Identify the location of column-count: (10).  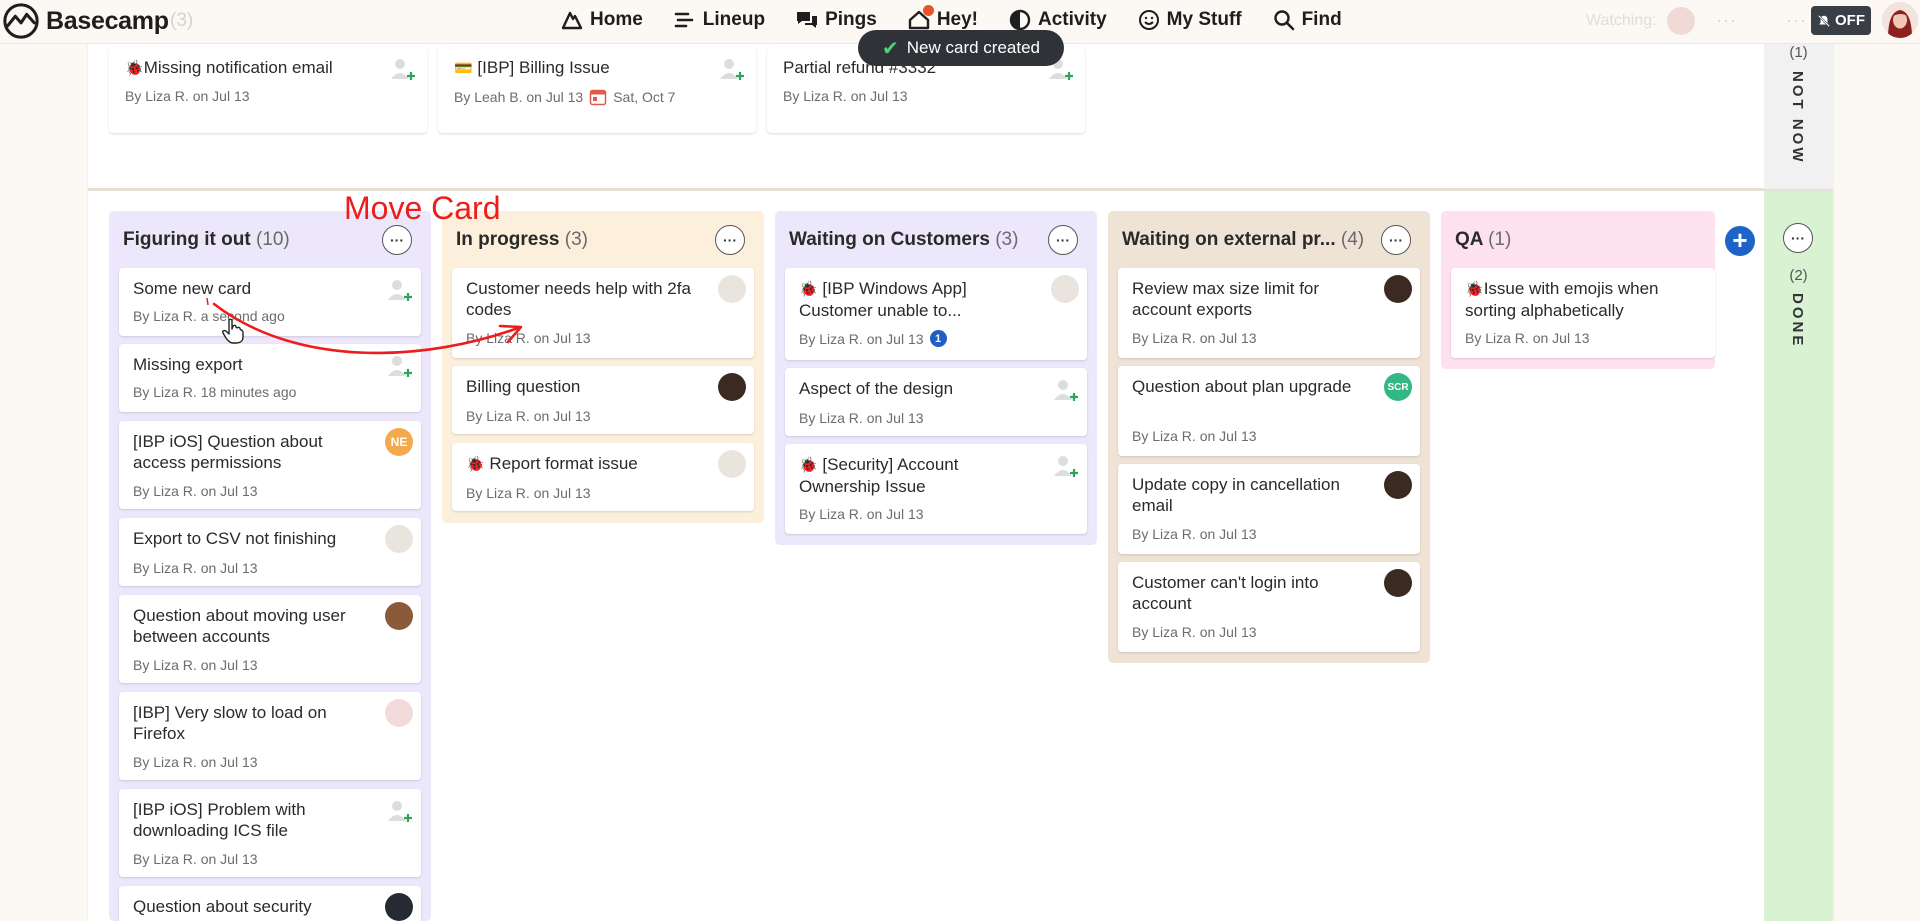
(272, 239).